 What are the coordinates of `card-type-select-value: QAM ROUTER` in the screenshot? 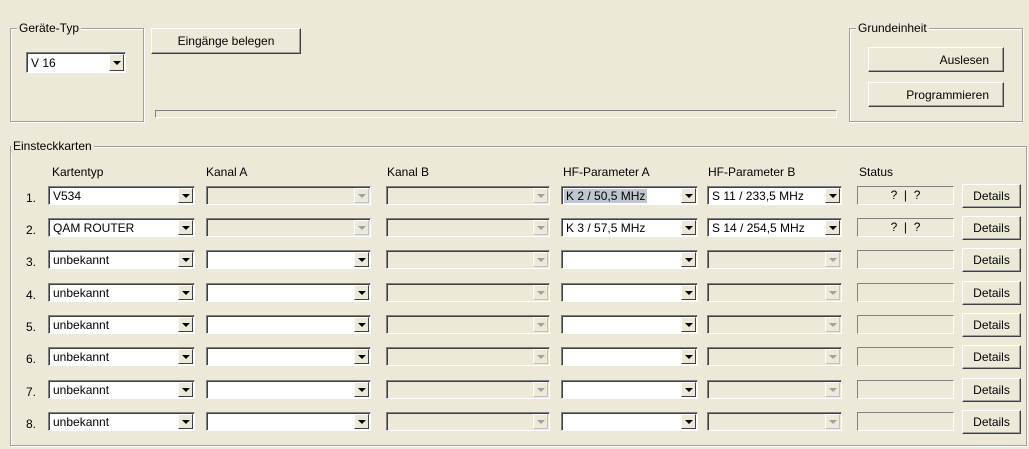 It's located at (94, 228).